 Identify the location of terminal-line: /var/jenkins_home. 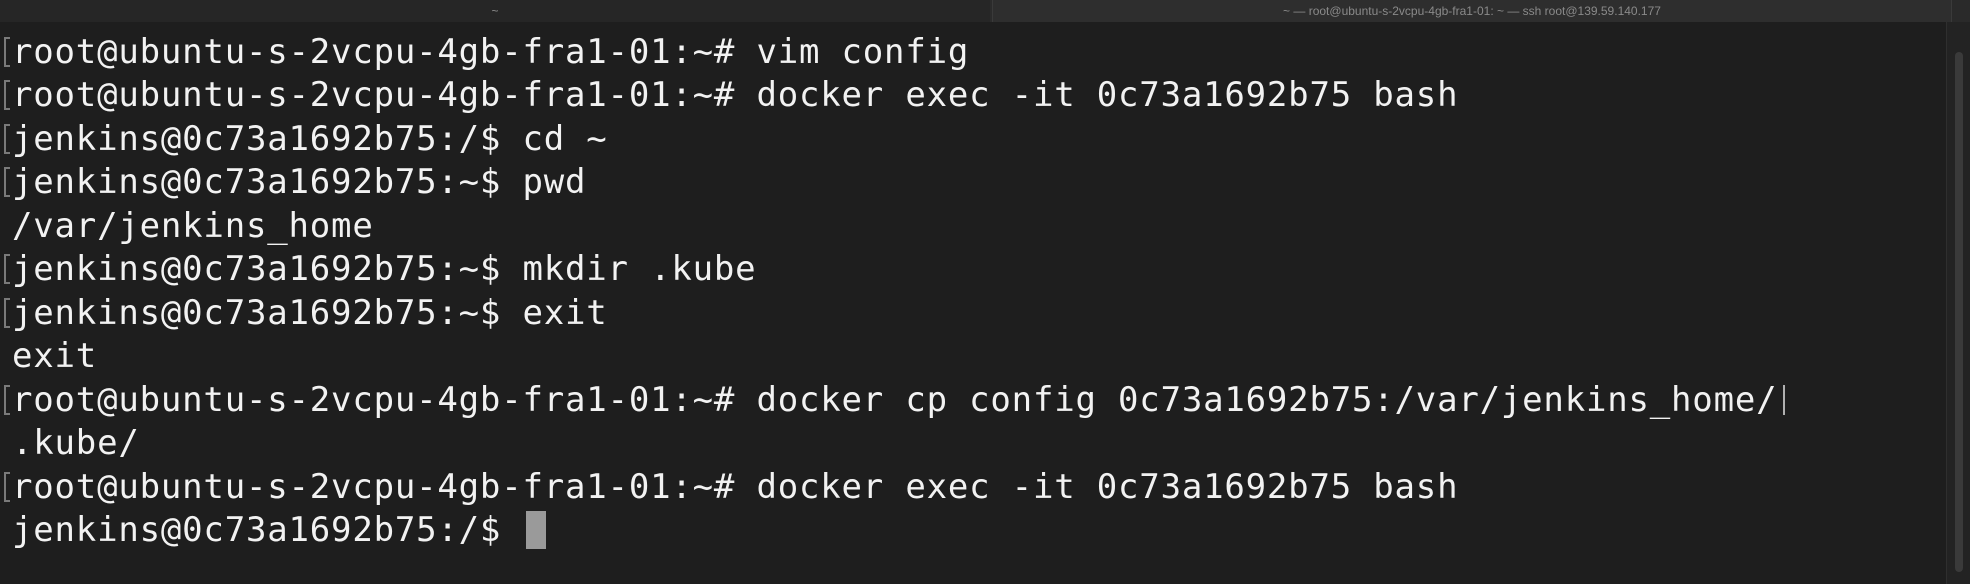
(975, 226).